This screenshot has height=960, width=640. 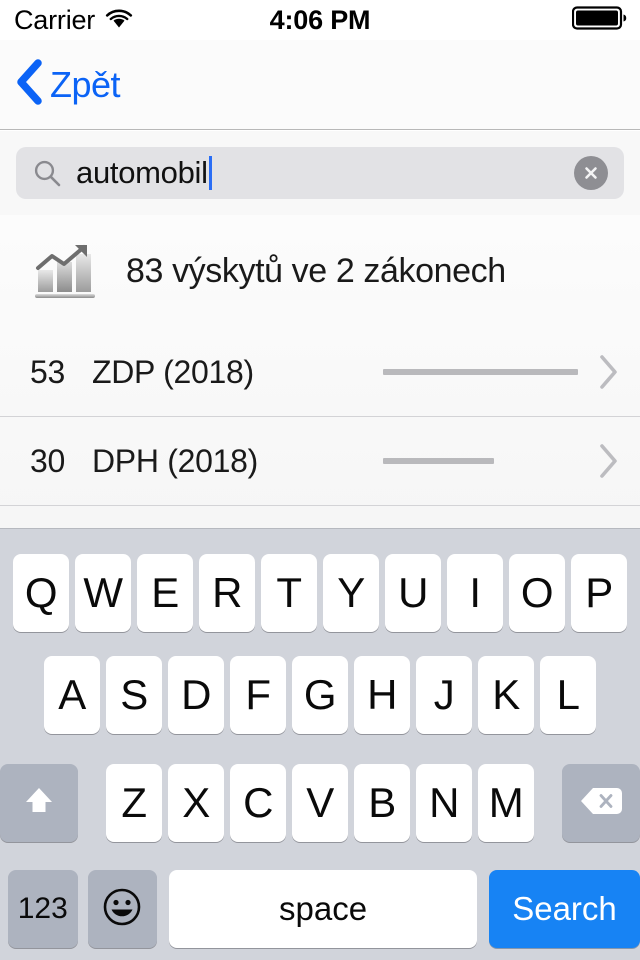 I want to click on status-bar-right, so click(x=599, y=20).